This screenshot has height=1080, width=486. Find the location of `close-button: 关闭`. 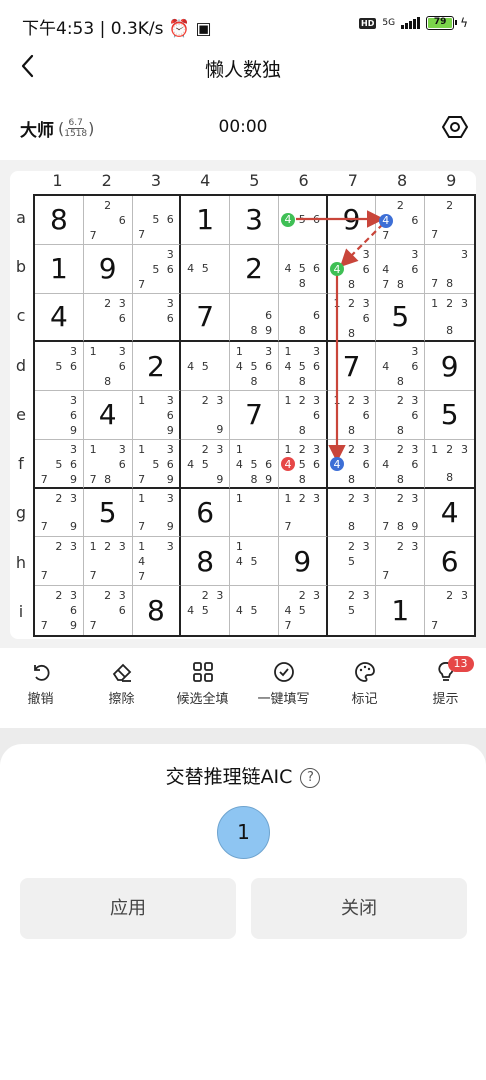

close-button: 关闭 is located at coordinates (359, 908).